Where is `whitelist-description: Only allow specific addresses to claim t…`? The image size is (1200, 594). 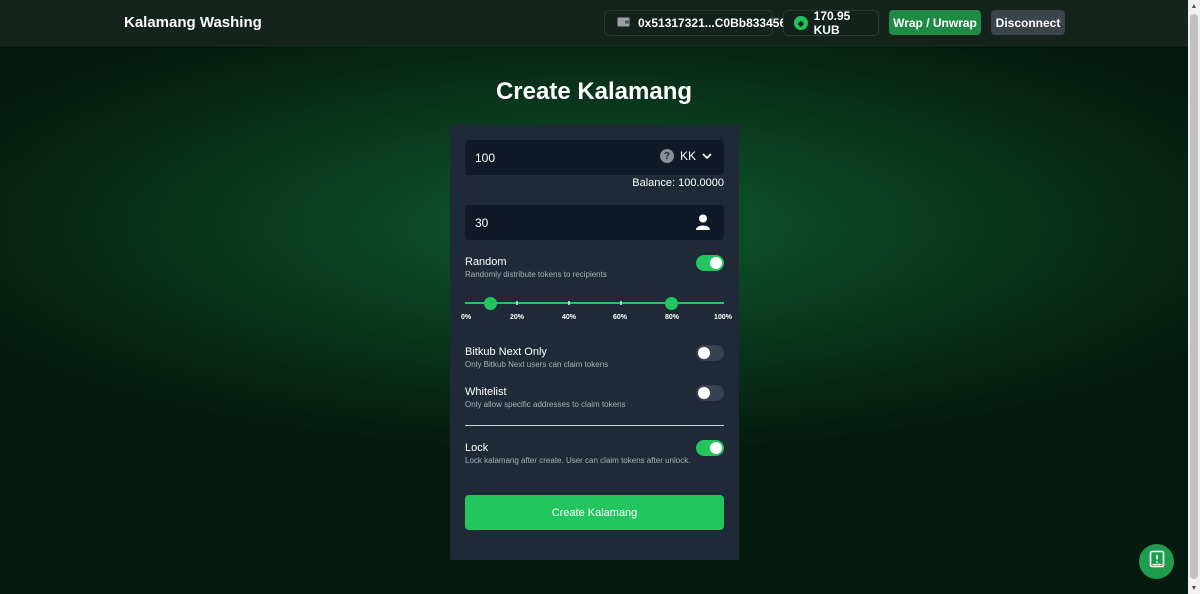 whitelist-description: Only allow specific addresses to claim t… is located at coordinates (545, 404).